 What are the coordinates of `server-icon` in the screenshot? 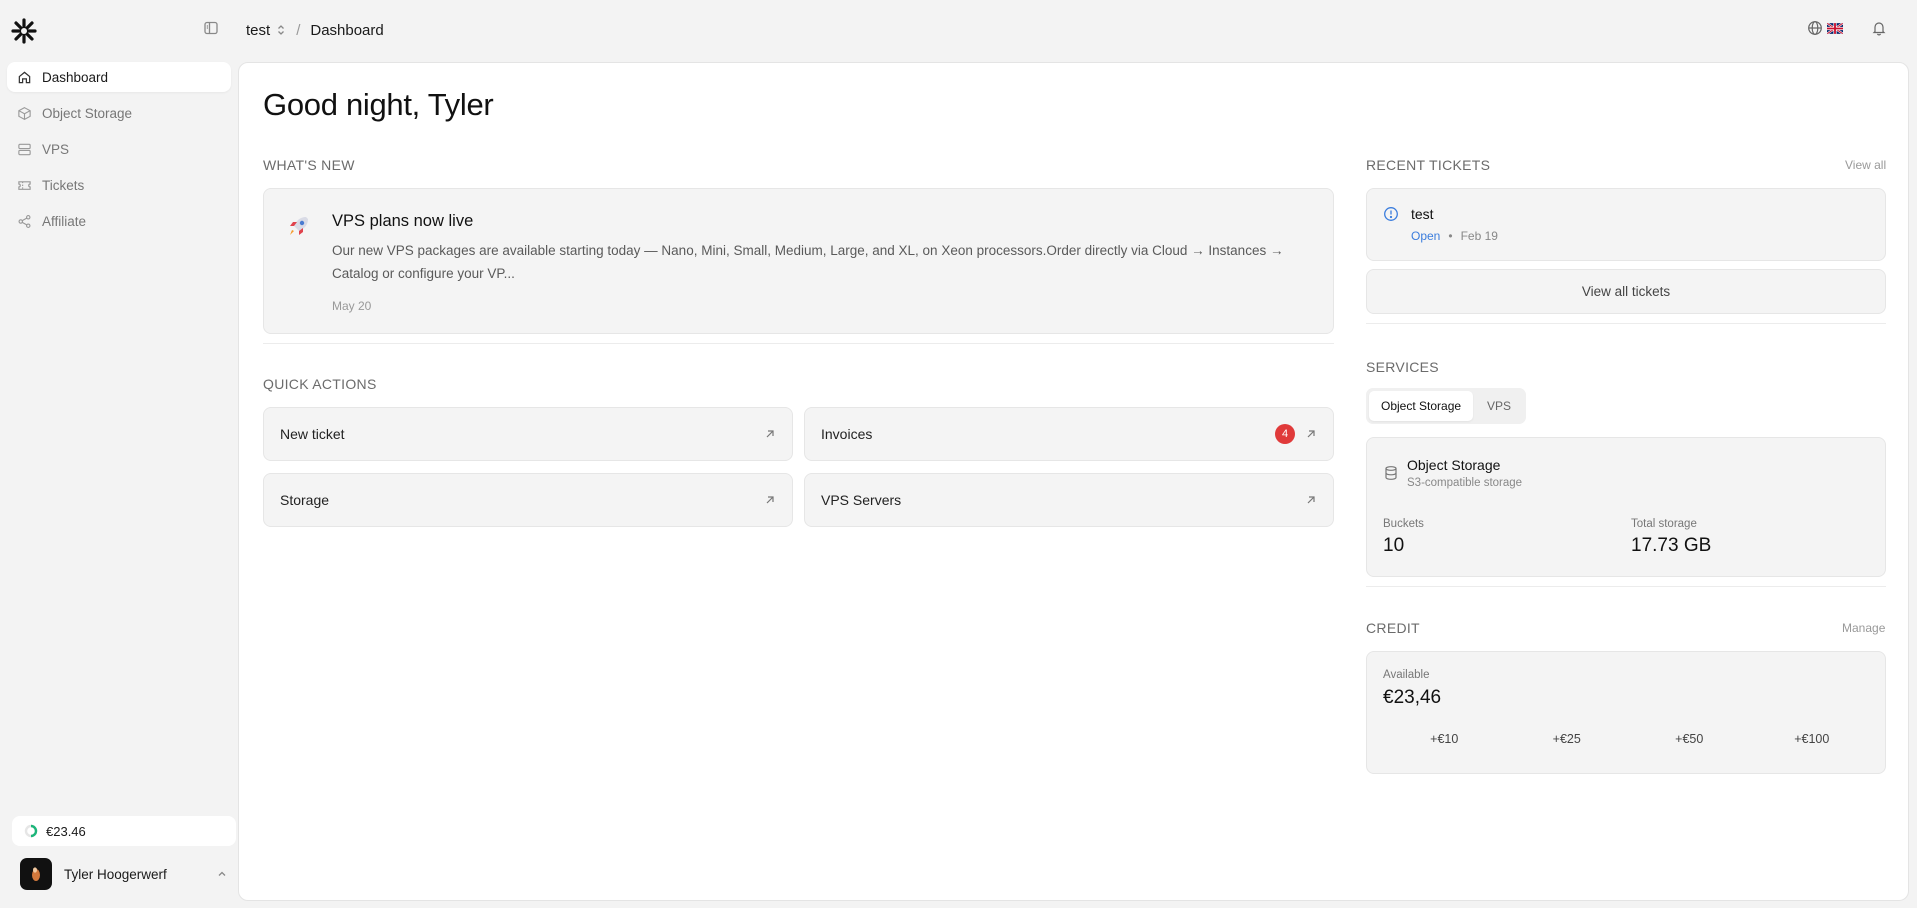 It's located at (24, 149).